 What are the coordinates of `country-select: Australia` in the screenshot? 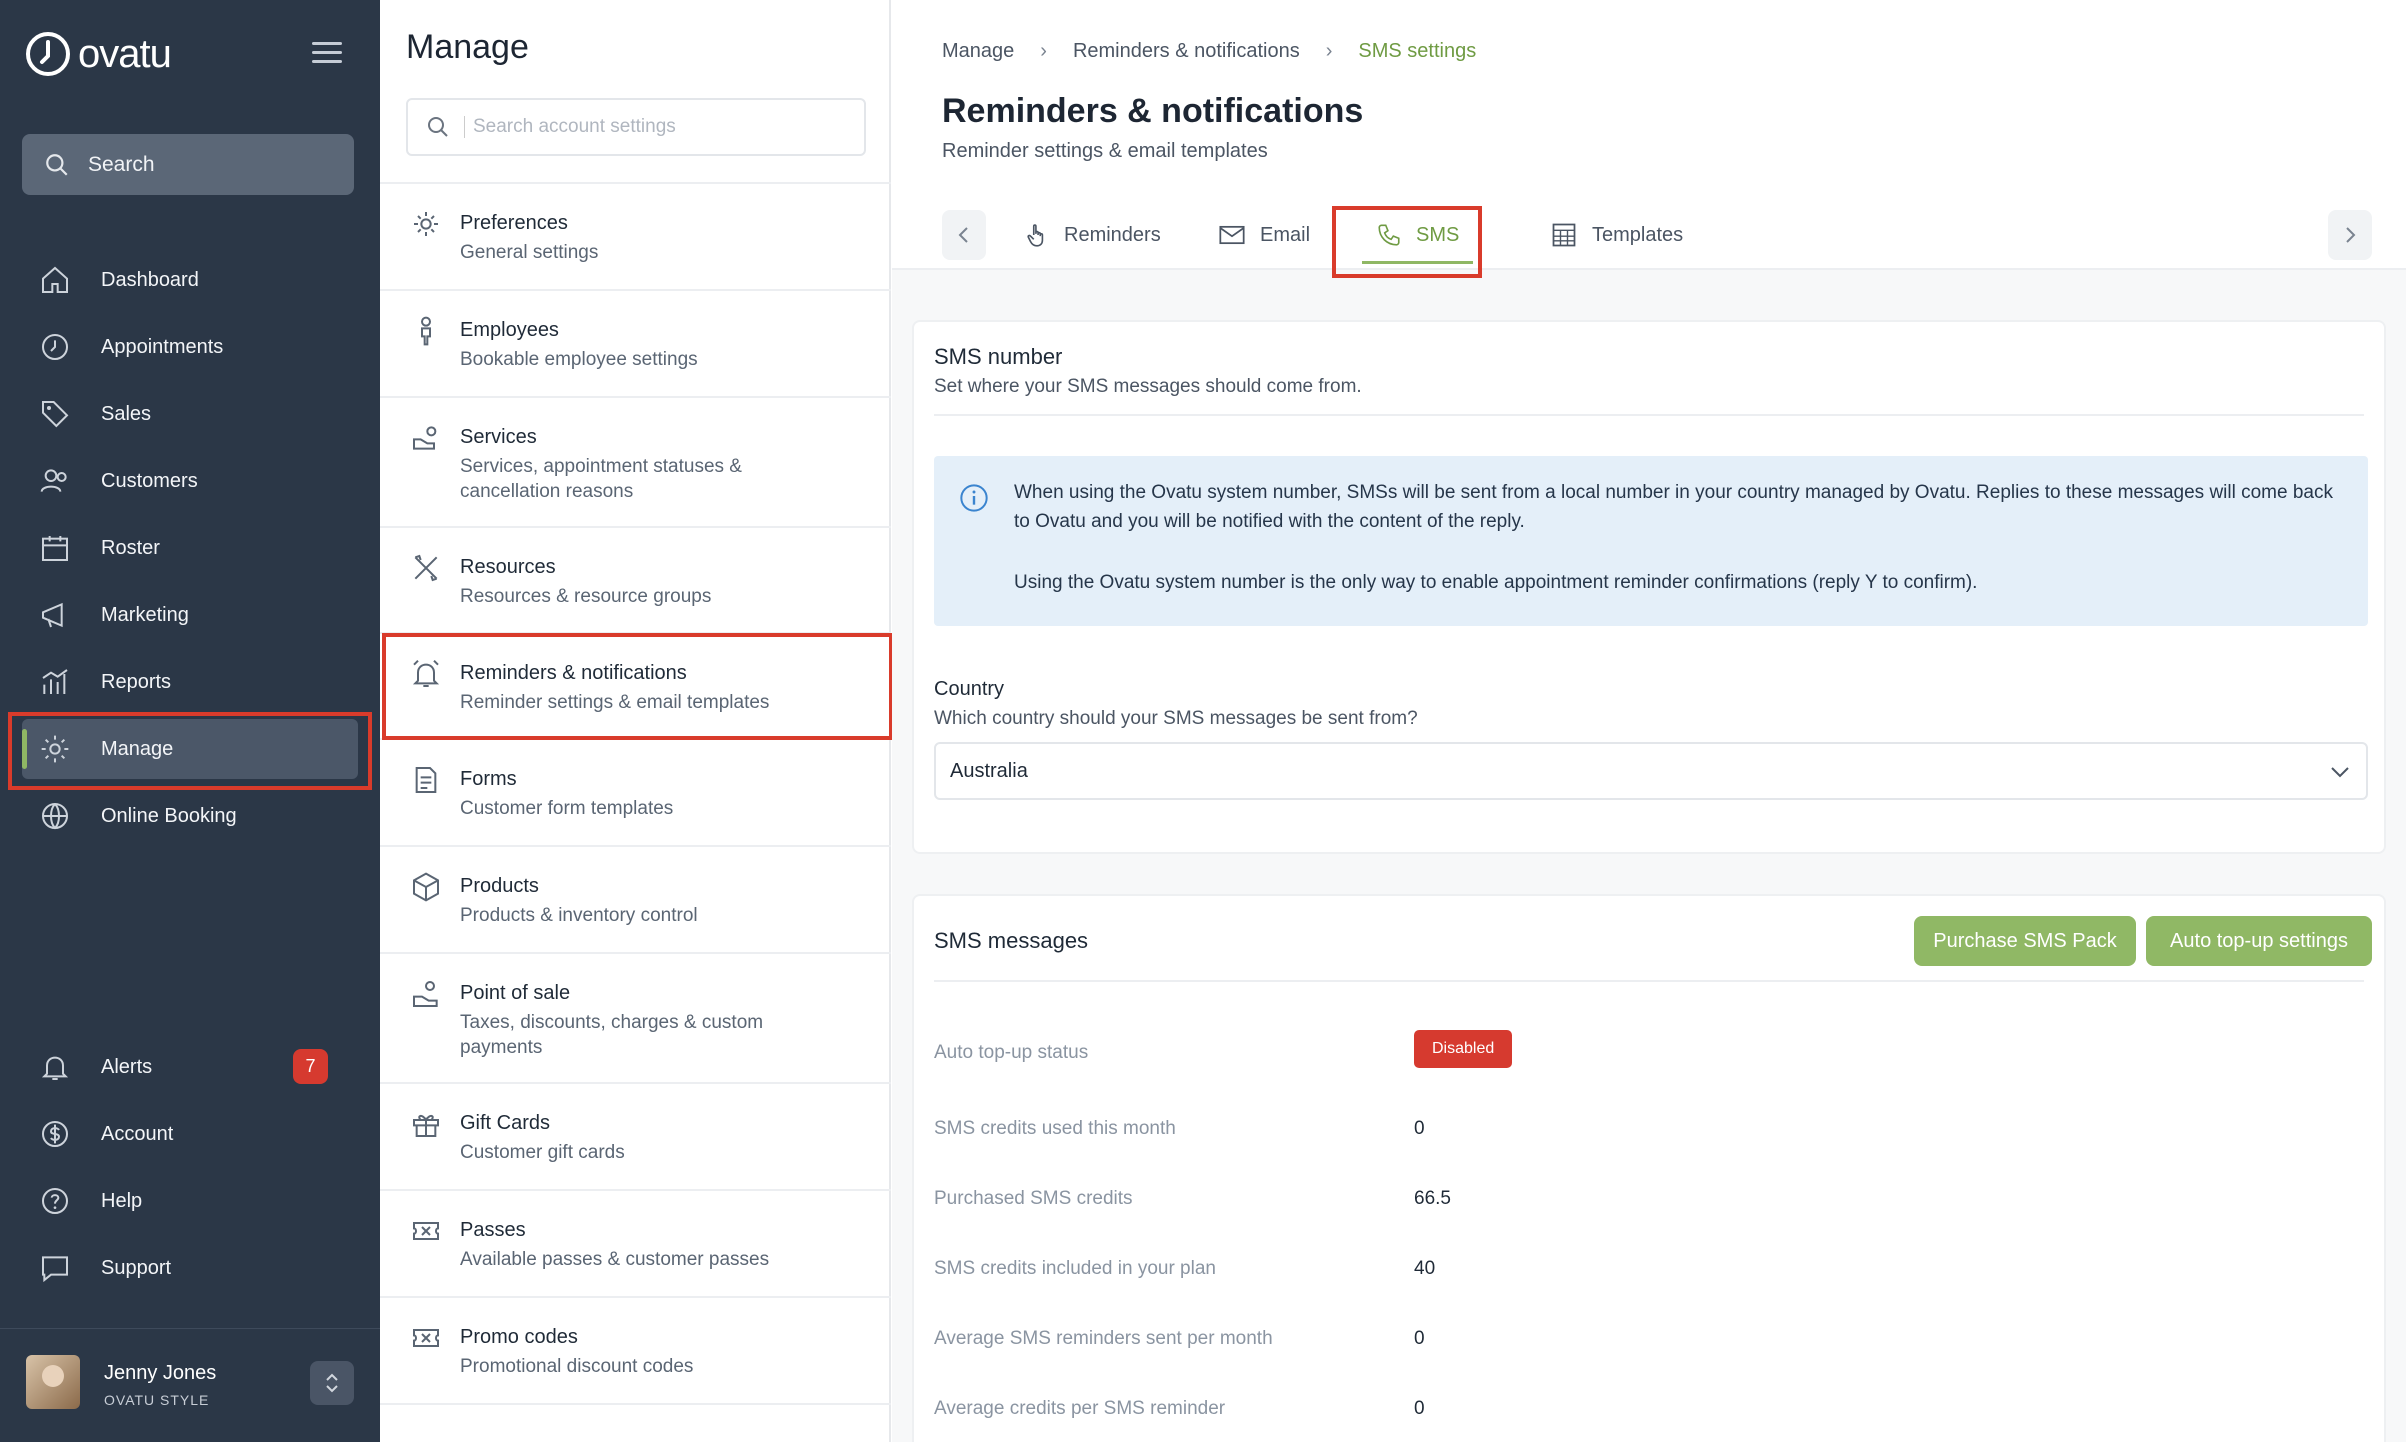 It's located at (1651, 771).